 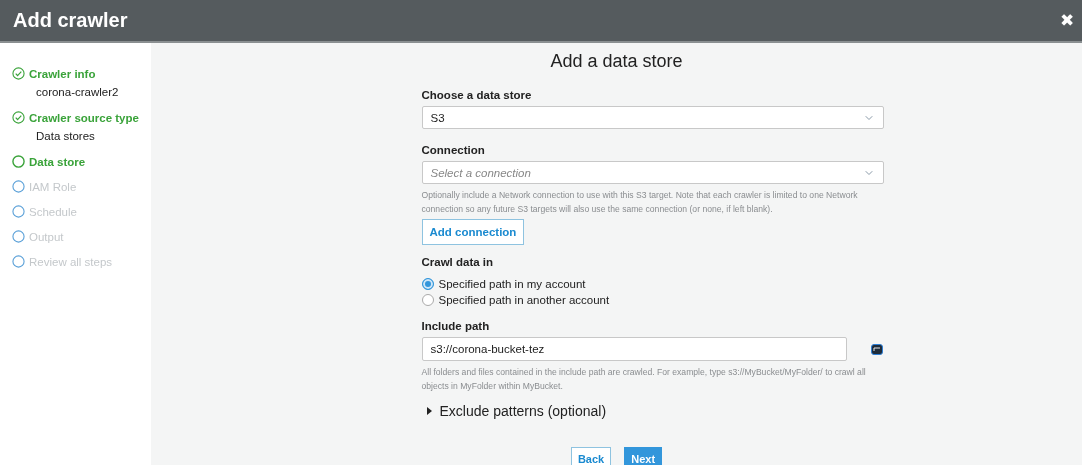 What do you see at coordinates (65, 136) in the screenshot?
I see `step-detail: Data stores` at bounding box center [65, 136].